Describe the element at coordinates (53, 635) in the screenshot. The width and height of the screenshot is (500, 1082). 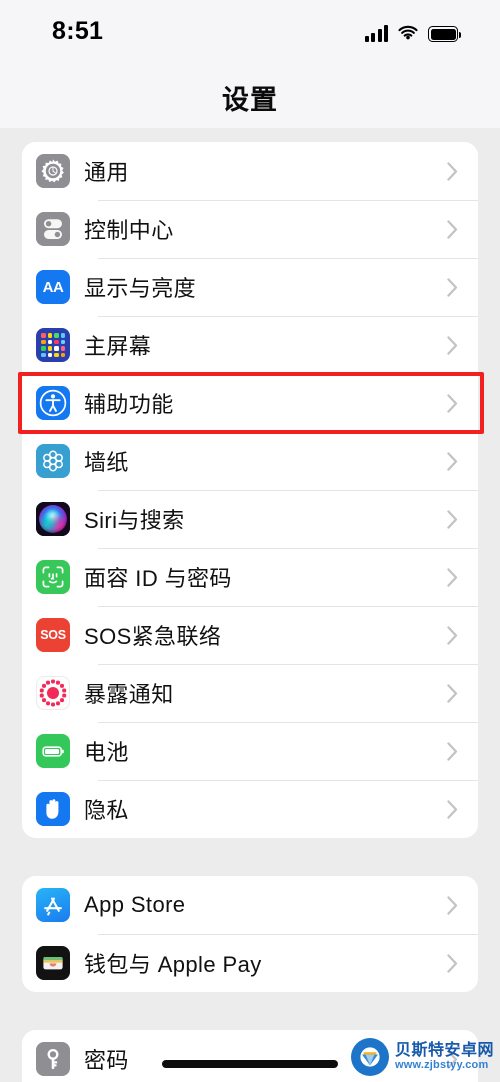
I see `sos-icon: SOS` at that location.